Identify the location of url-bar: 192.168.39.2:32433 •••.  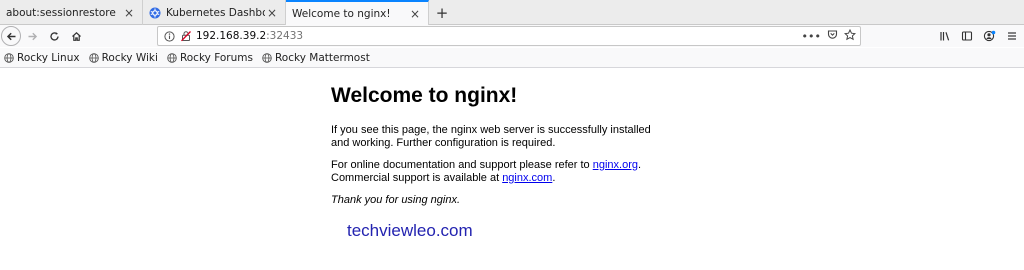
(509, 36).